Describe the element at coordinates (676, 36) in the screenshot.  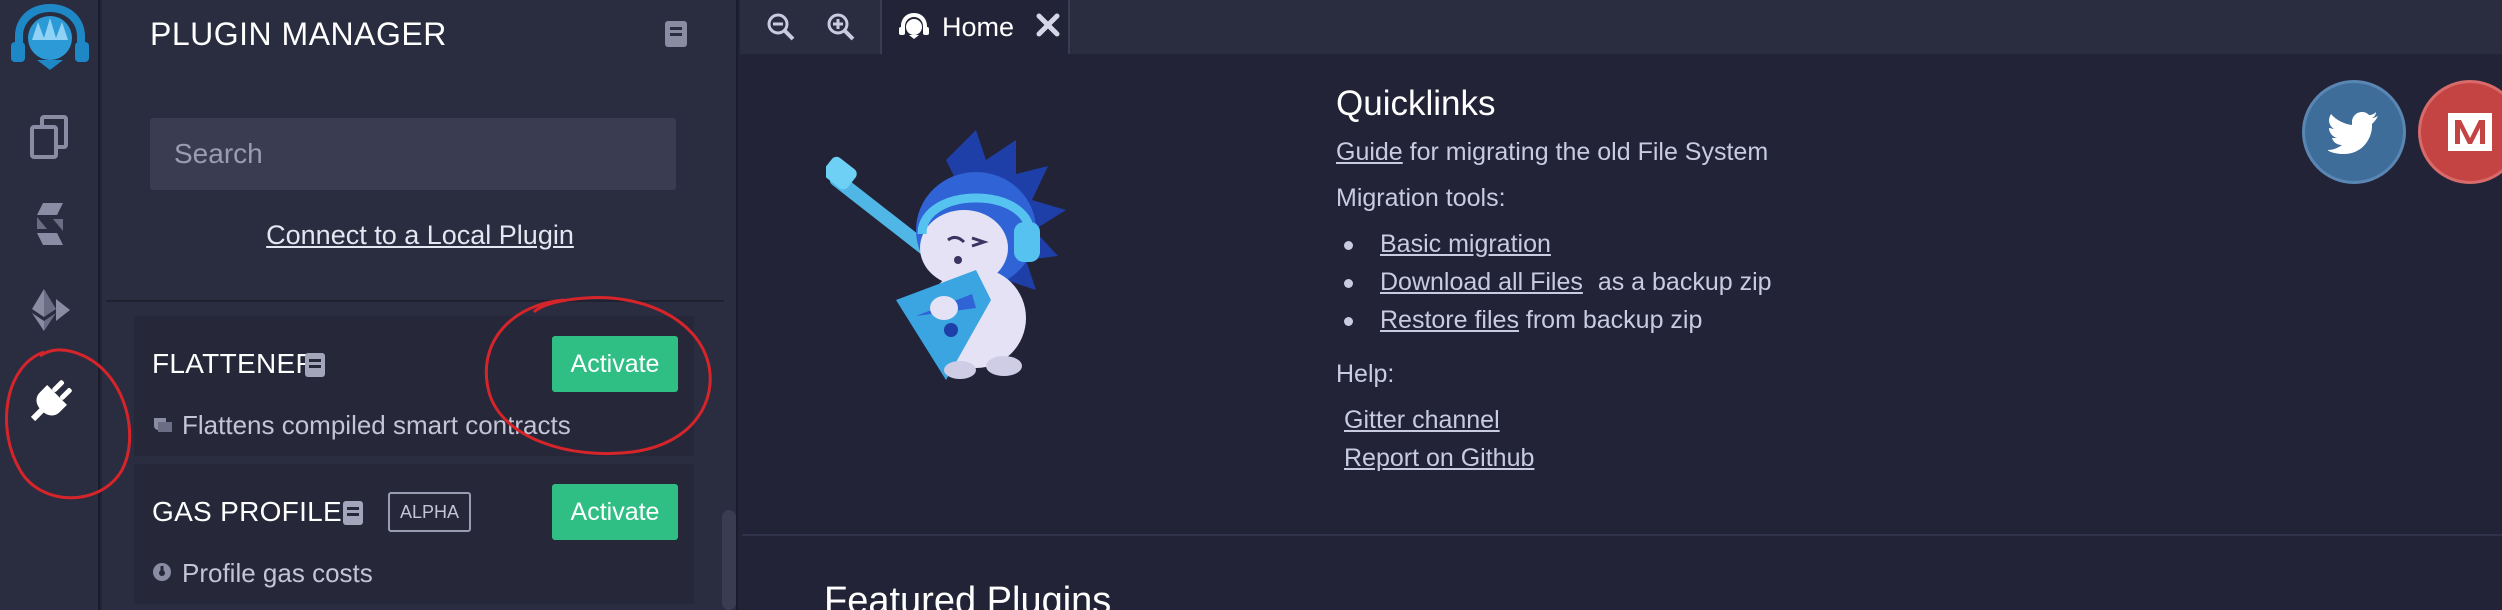
I see `documentation-icon` at that location.